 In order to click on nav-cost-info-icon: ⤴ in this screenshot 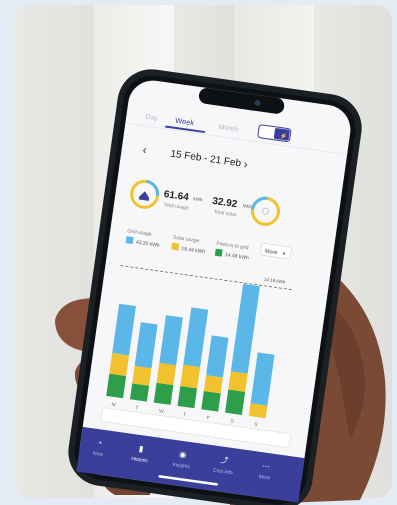, I will do `click(224, 459)`.